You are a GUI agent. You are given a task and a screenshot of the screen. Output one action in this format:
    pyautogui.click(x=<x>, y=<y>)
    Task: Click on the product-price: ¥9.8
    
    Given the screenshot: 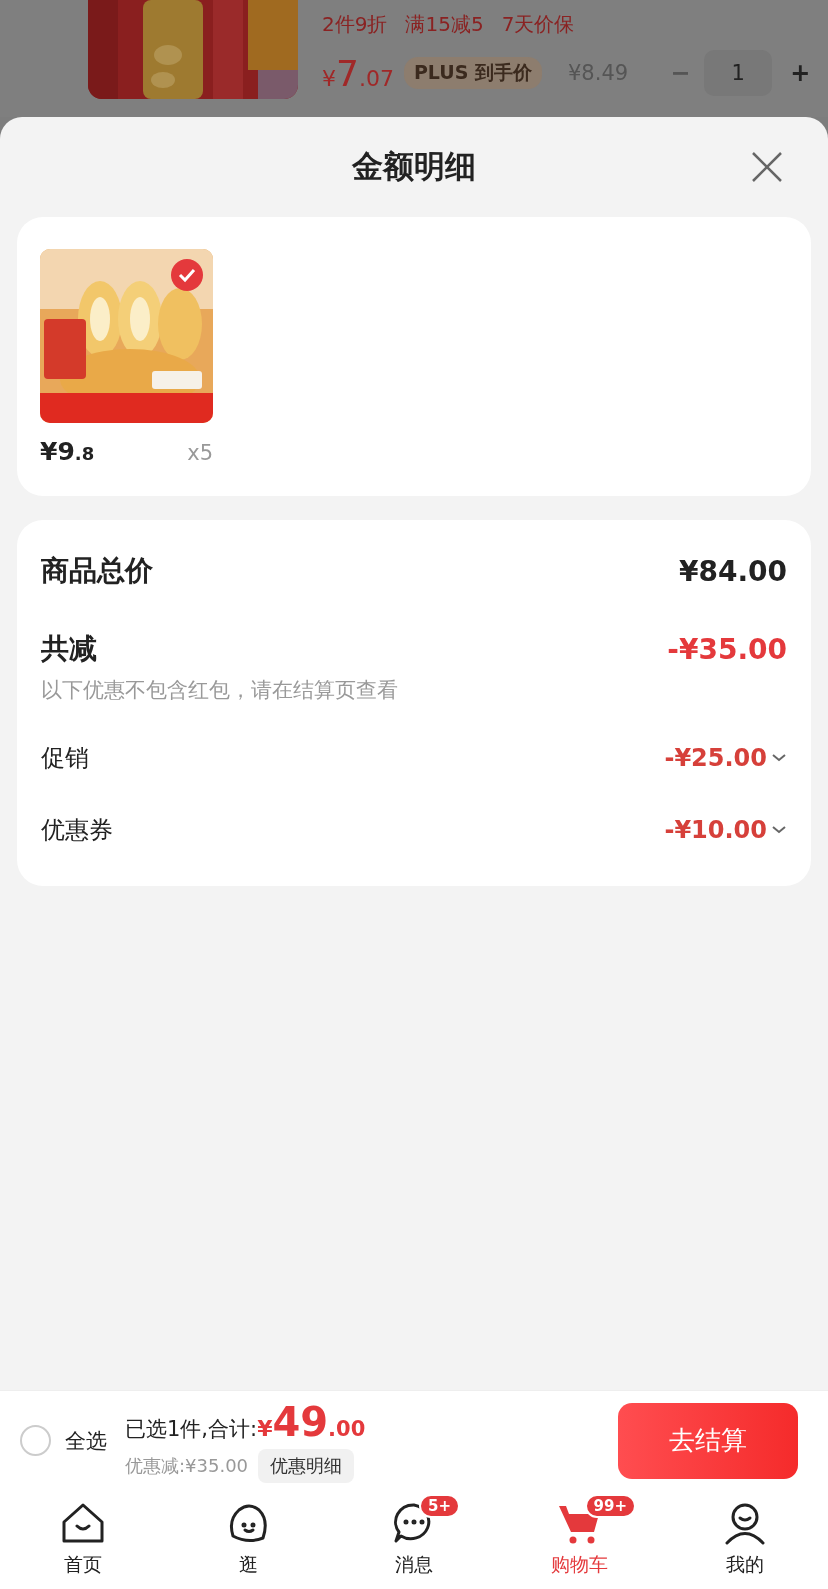 What is the action you would take?
    pyautogui.click(x=67, y=451)
    